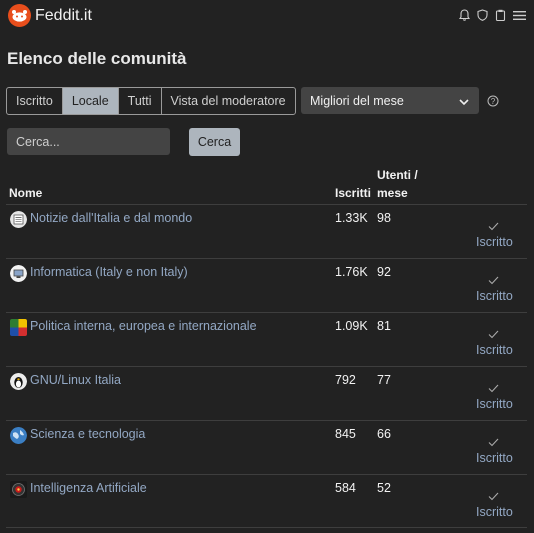 This screenshot has width=534, height=533. I want to click on column-header-subscribers: Iscritti, so click(353, 193).